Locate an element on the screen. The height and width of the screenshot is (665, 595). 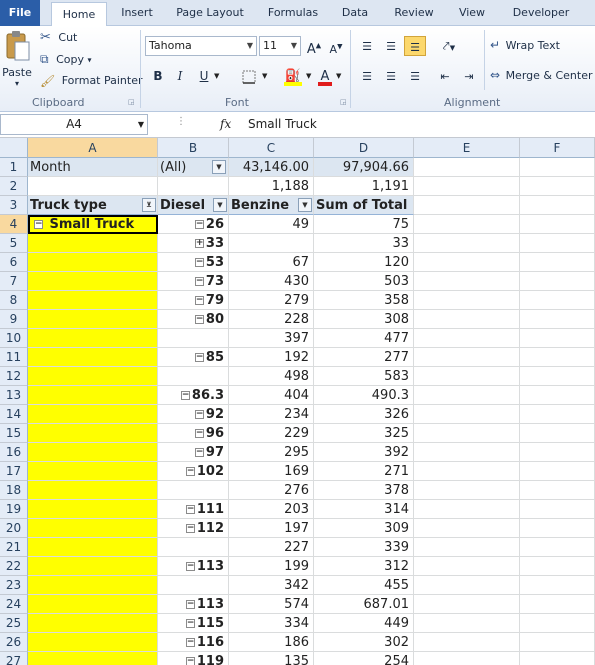
merge-center-button: ⇔ Merge & Center is located at coordinates (541, 75).